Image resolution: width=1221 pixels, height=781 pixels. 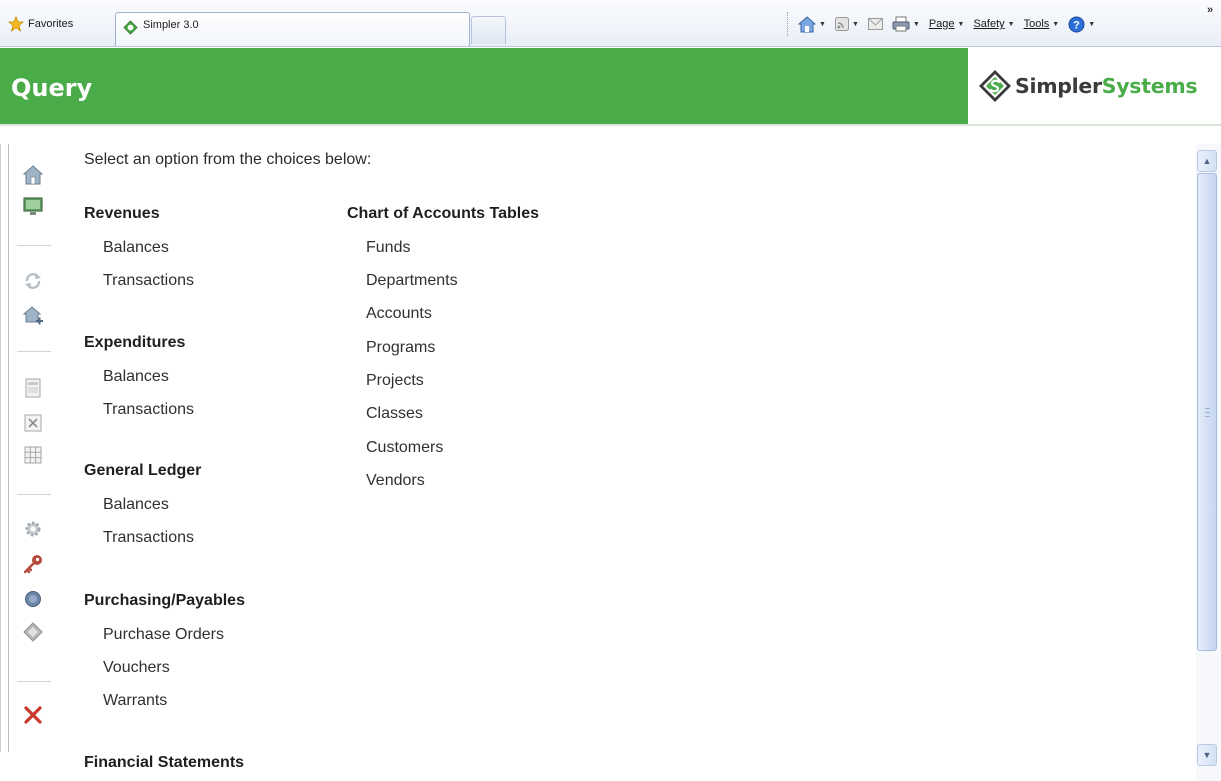 I want to click on monitor-icon, so click(x=33, y=206).